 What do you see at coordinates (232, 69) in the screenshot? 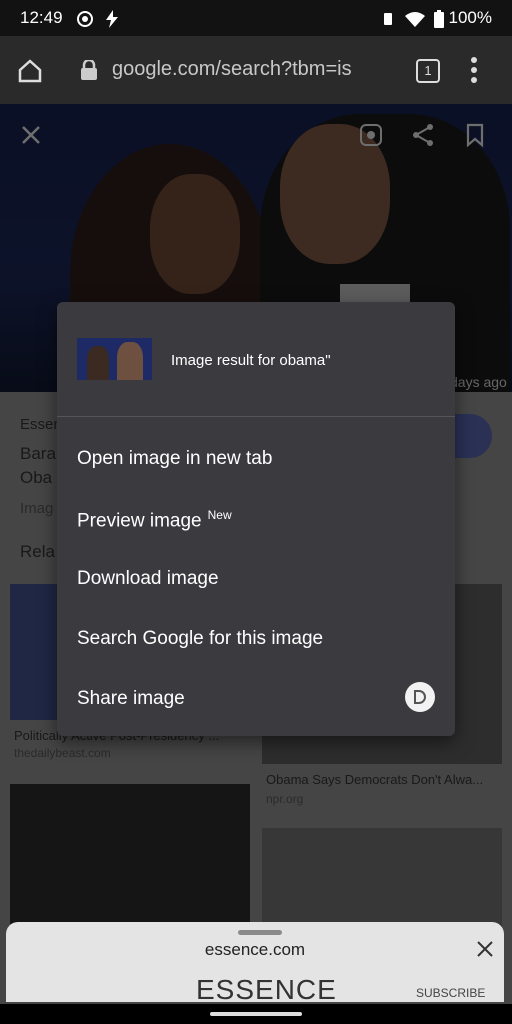
I see `url-field: google.com/search?tbm=isch` at bounding box center [232, 69].